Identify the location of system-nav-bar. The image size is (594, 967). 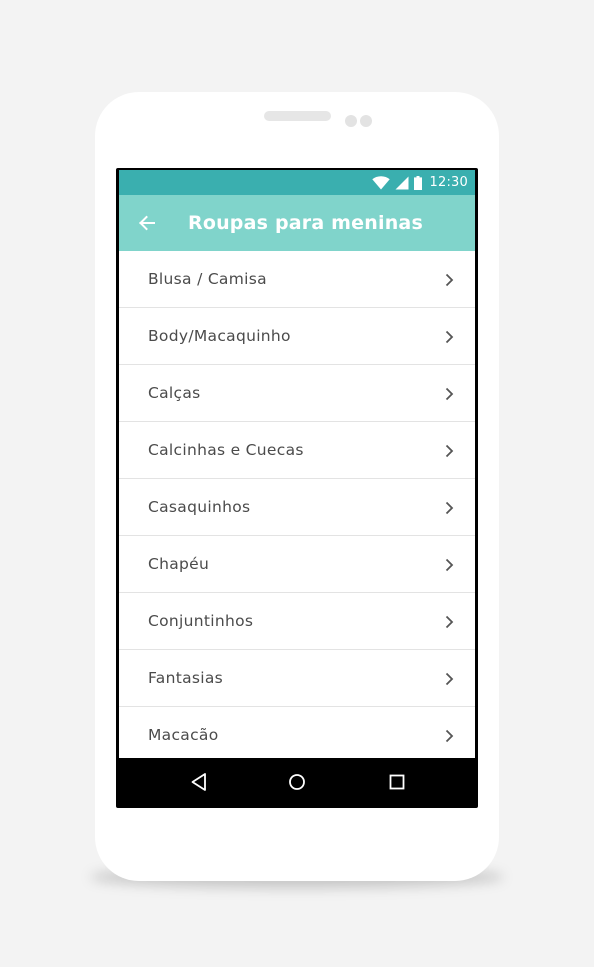
(297, 782).